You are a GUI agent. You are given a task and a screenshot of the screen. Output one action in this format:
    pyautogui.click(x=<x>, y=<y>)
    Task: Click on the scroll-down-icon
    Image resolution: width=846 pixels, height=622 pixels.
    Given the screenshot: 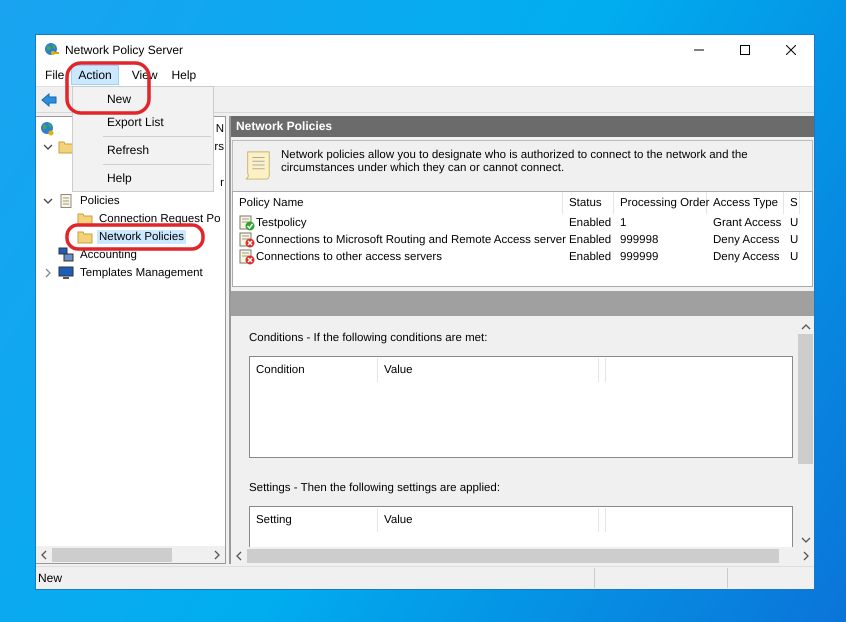 What is the action you would take?
    pyautogui.click(x=805, y=540)
    